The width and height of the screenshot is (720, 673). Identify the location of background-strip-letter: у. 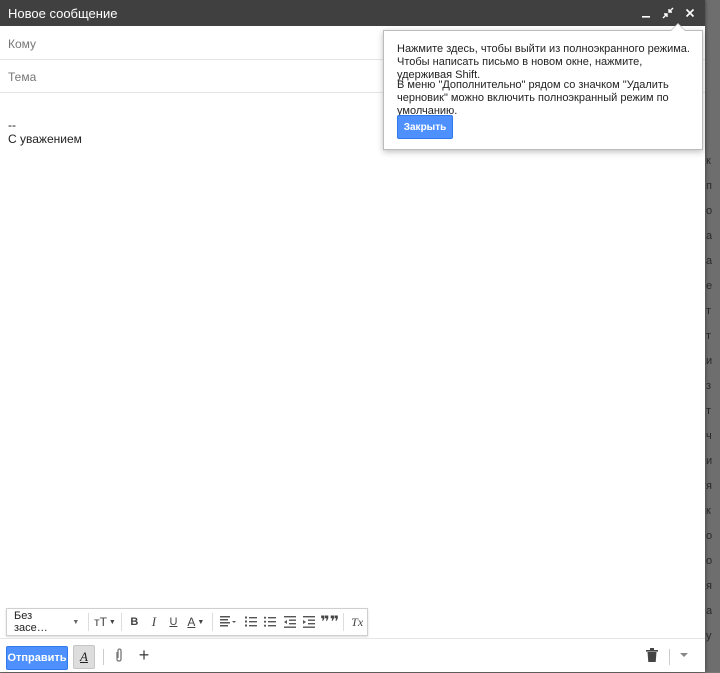
(709, 636).